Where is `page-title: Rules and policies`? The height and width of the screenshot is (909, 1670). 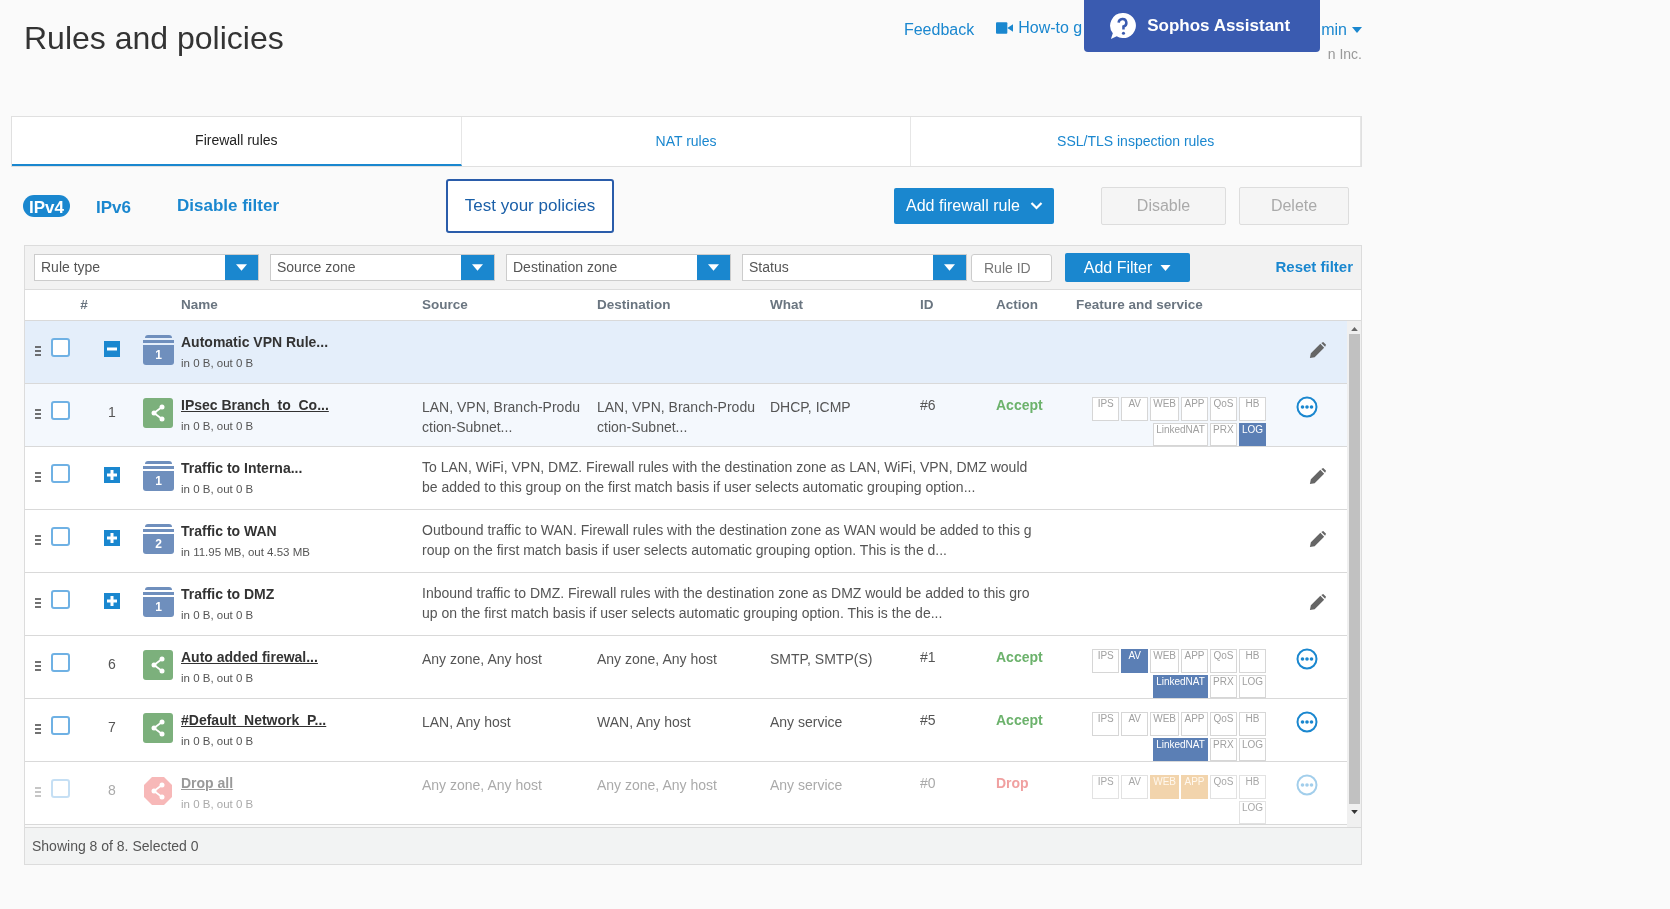
page-title: Rules and policies is located at coordinates (153, 38).